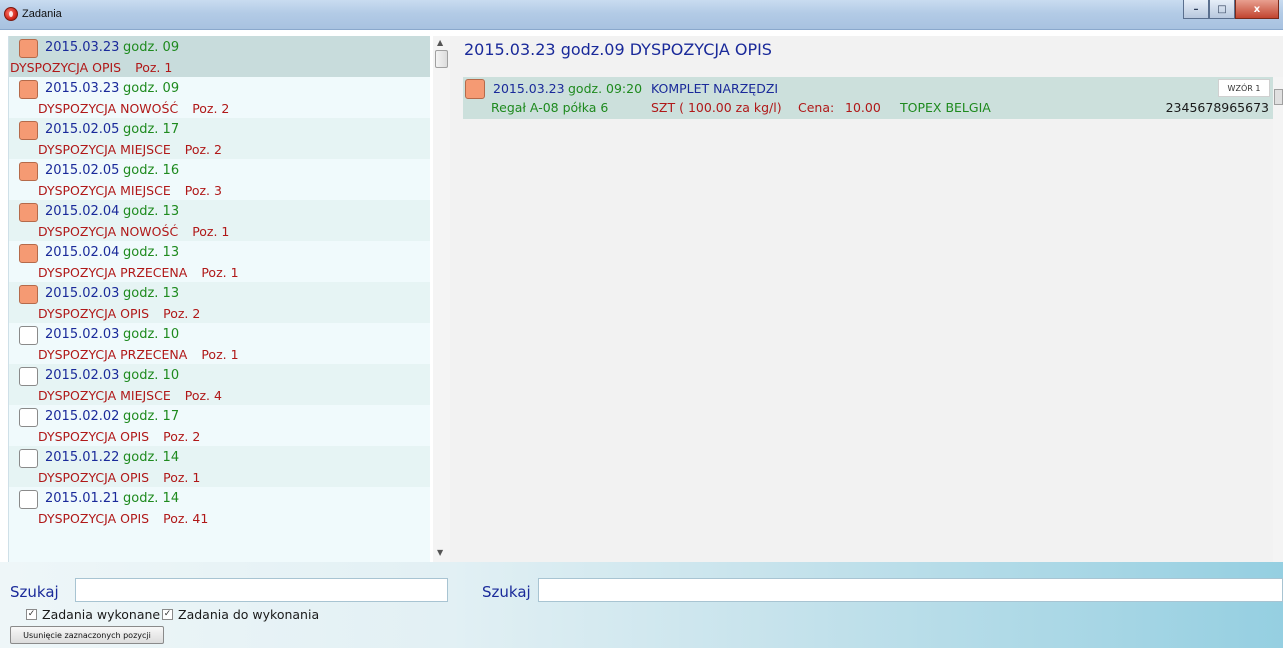  I want to click on task-list-item: 2015.01.22 godz. 14 DYSPOZYCJA OPIS Poz. 1, so click(219, 466).